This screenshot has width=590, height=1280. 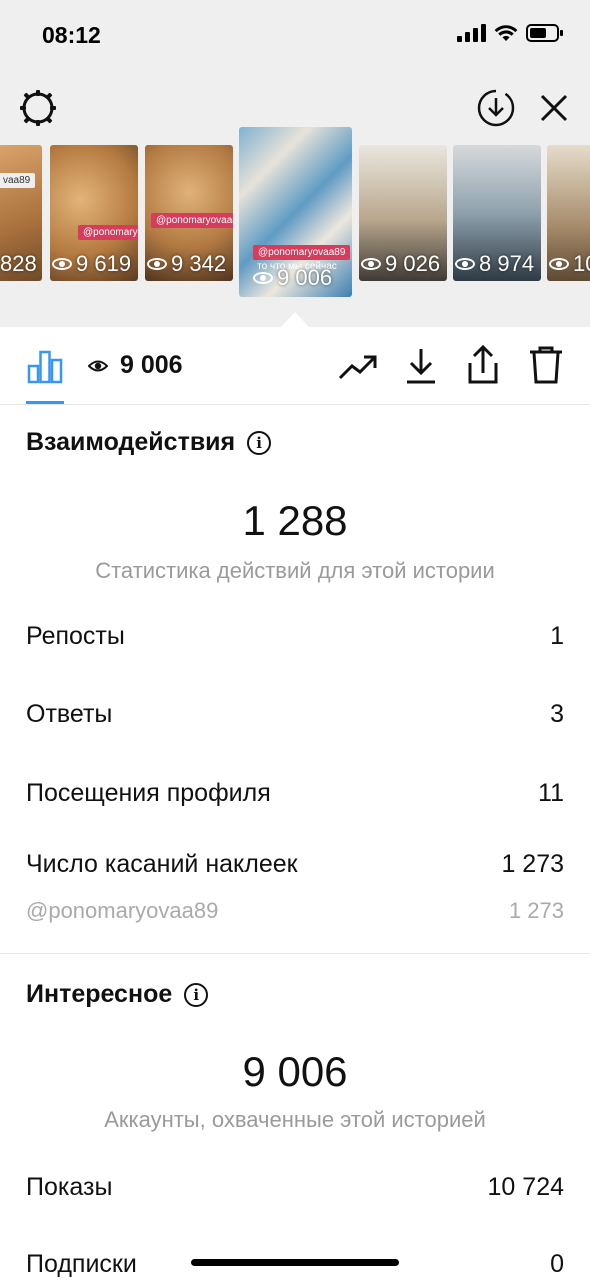 I want to click on metric-row: Число касаний наклеек 1 273, so click(x=295, y=864).